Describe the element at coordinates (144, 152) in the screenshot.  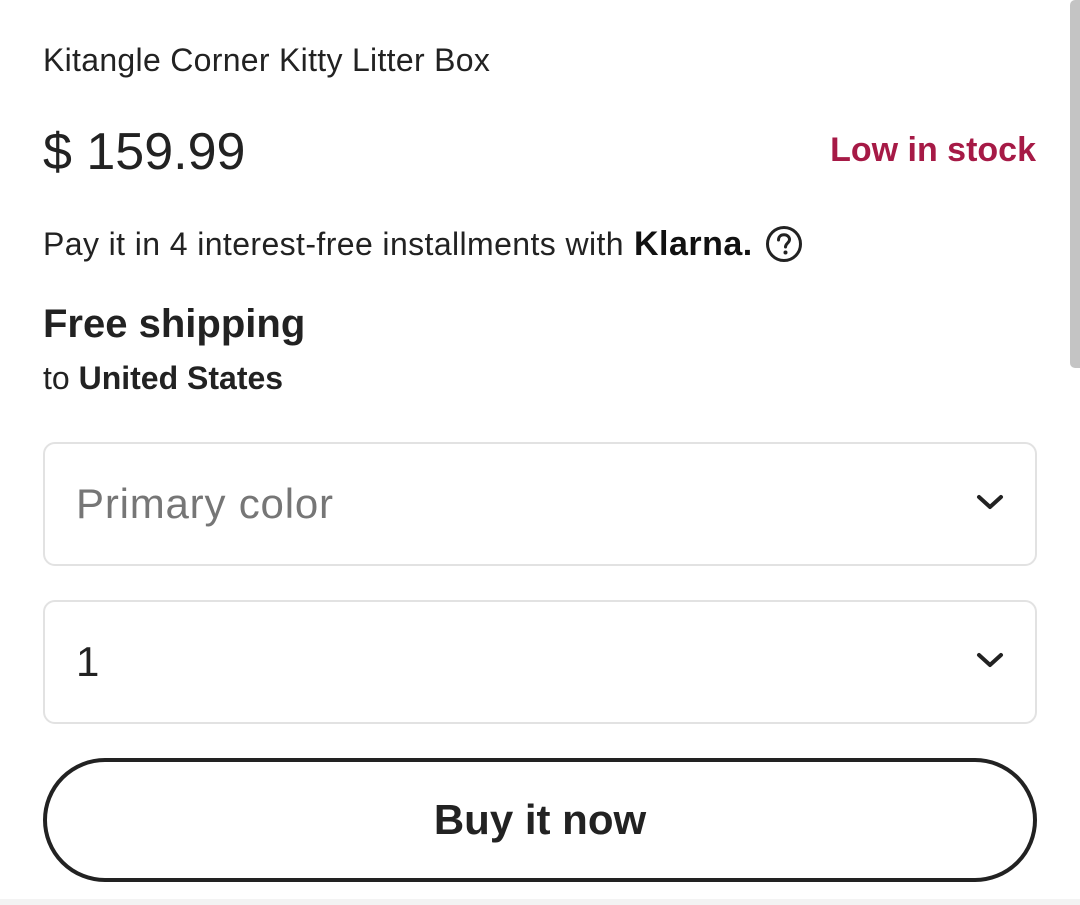
I see `product-price: $ 159.99` at that location.